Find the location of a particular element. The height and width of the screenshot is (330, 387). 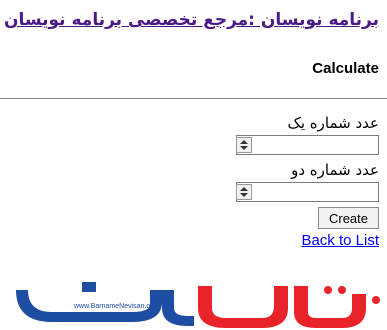

field1-label: عدد شماره یک is located at coordinates (333, 123).